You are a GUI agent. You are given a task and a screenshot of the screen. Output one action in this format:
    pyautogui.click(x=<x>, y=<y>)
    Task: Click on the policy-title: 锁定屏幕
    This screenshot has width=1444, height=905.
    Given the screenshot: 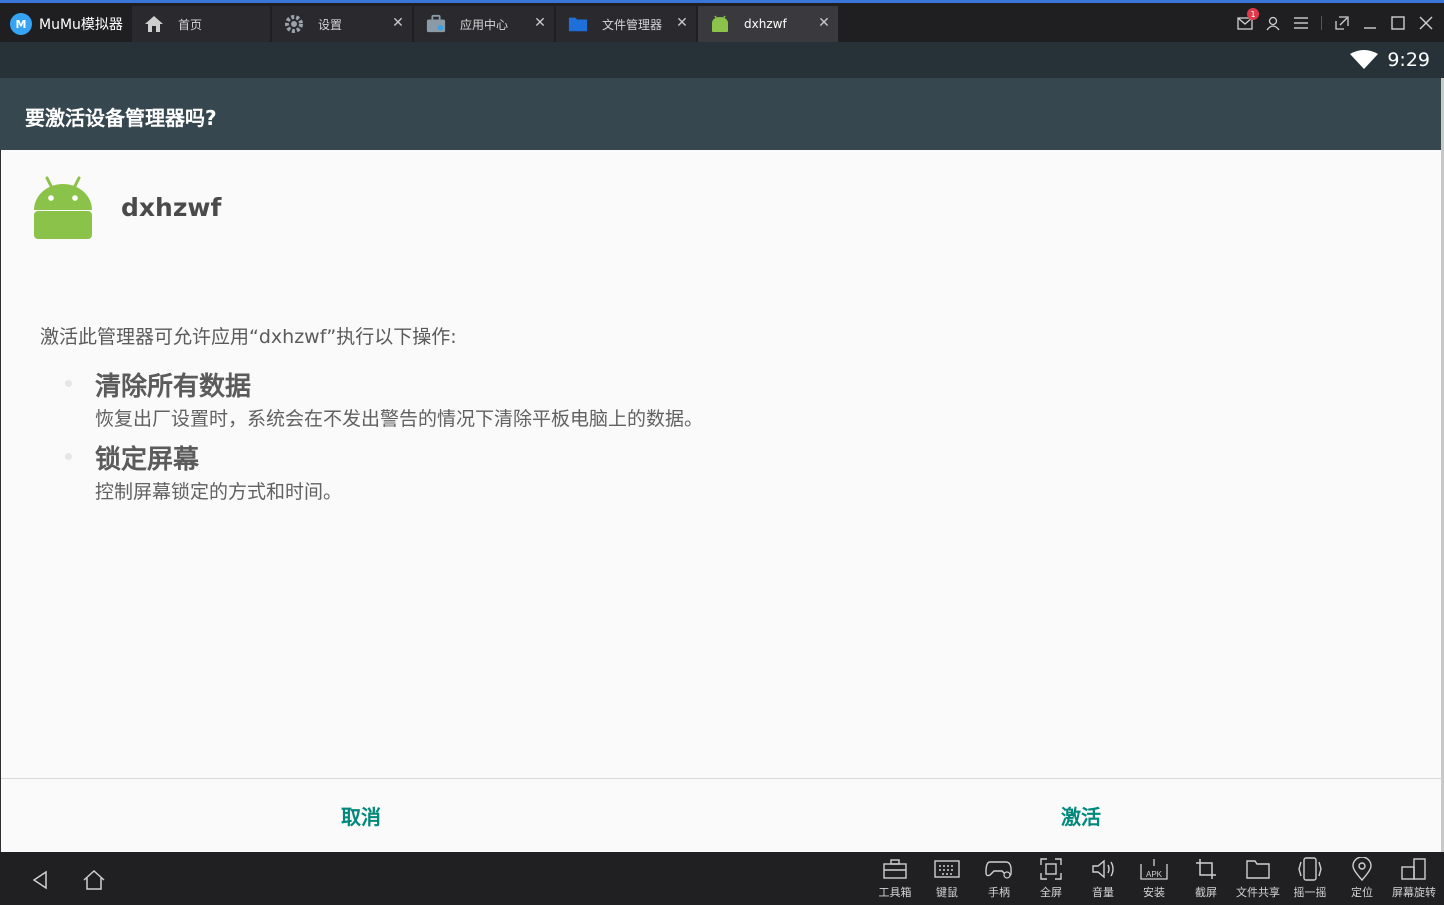 What is the action you would take?
    pyautogui.click(x=147, y=460)
    